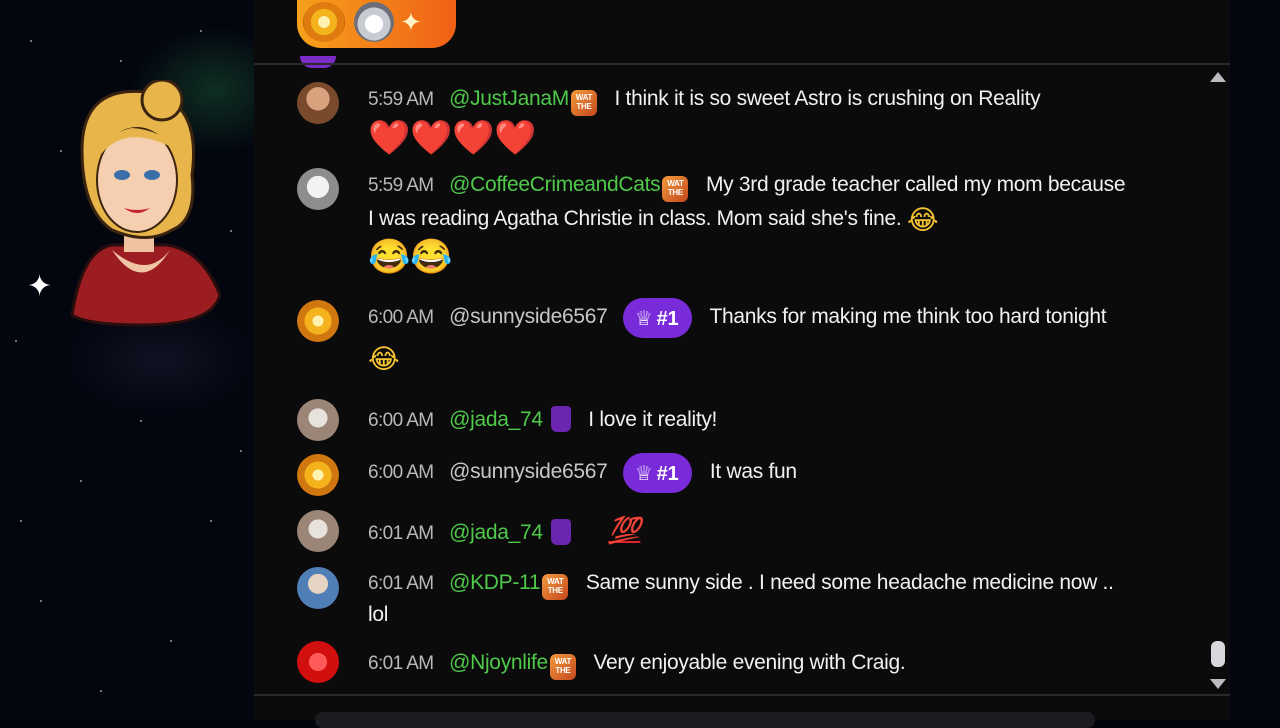 The height and width of the screenshot is (728, 1280). I want to click on streamer-avatar-illustration, so click(146, 203).